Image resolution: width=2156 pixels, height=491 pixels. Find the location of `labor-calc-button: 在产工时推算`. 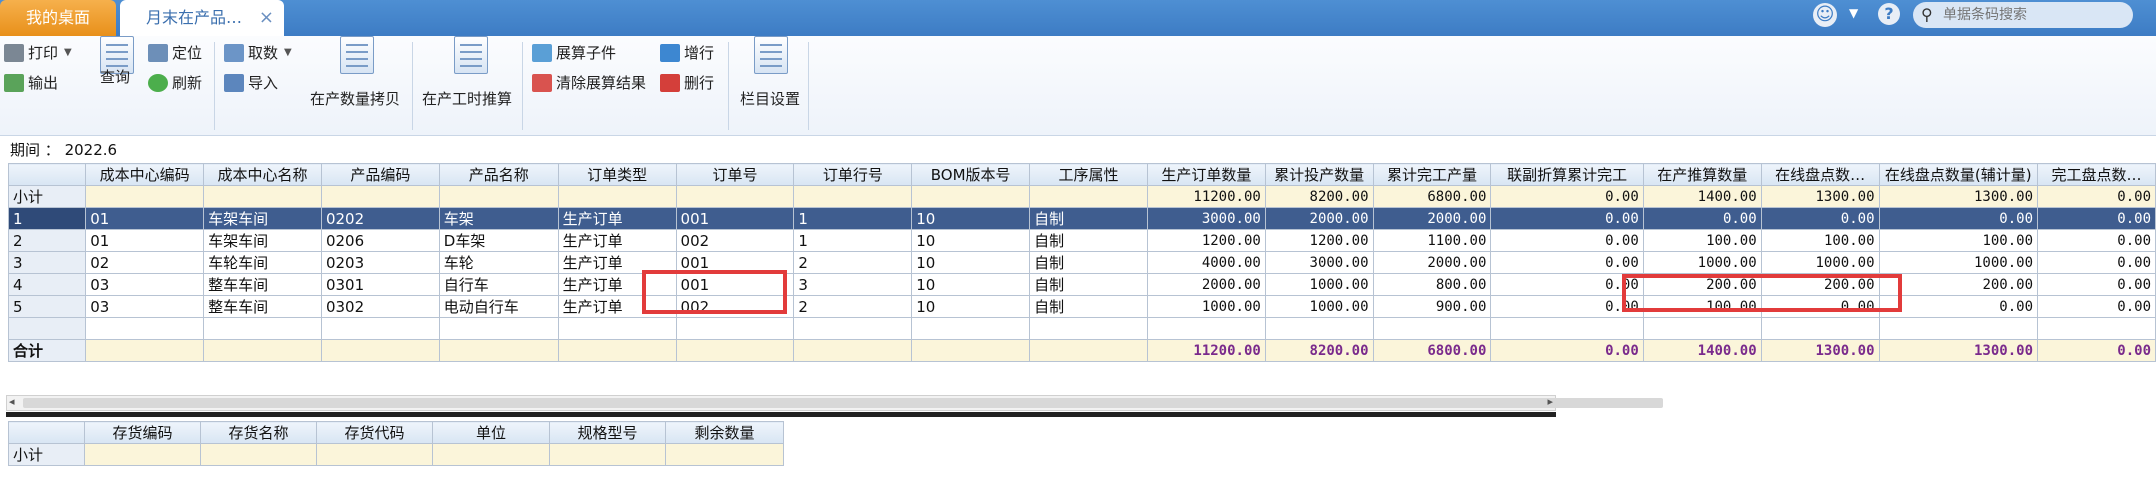

labor-calc-button: 在产工时推算 is located at coordinates (470, 81).